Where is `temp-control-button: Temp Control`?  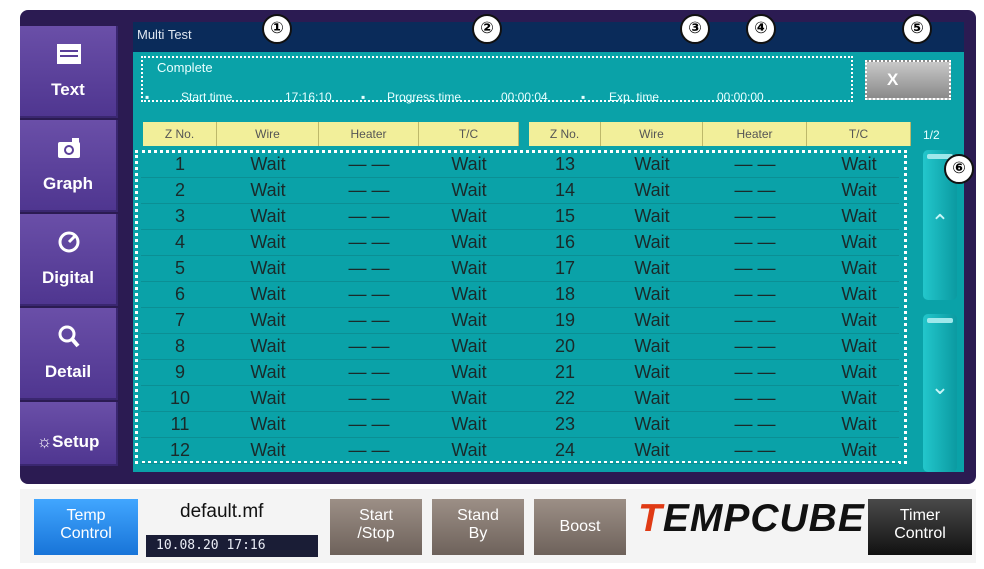
temp-control-button: Temp Control is located at coordinates (86, 527).